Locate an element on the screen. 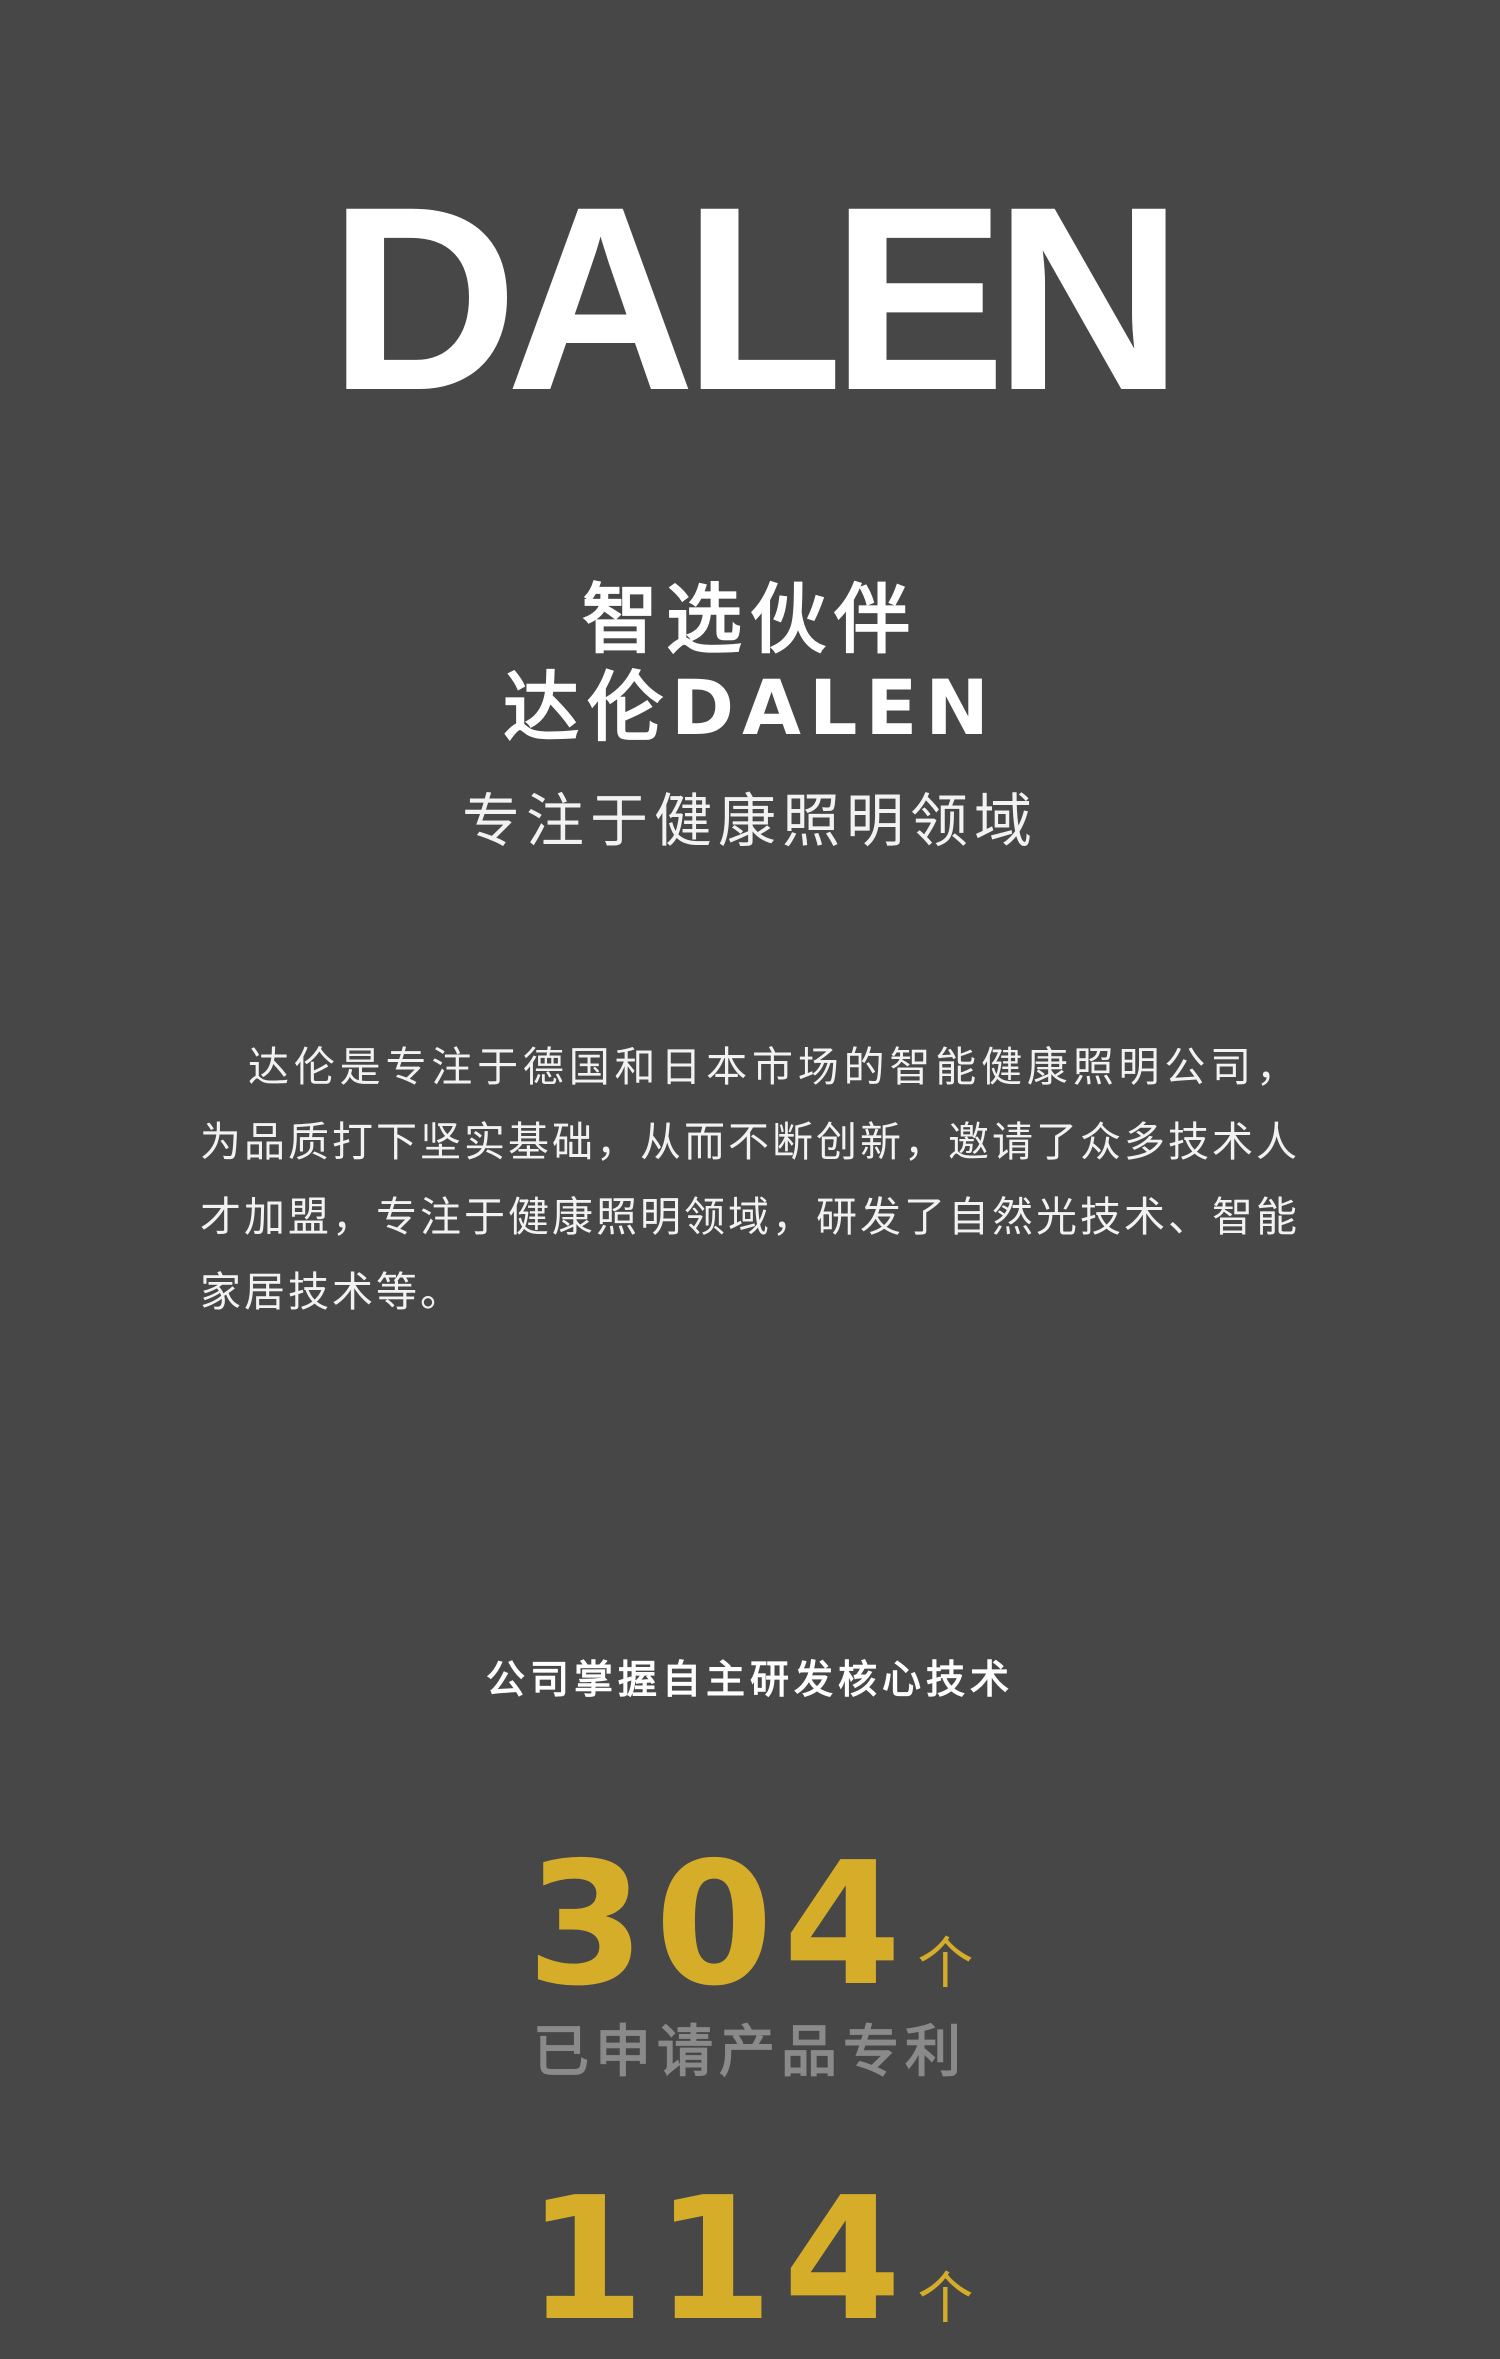 Image resolution: width=1500 pixels, height=2359 pixels. stat-second-unit: 个 is located at coordinates (945, 2299).